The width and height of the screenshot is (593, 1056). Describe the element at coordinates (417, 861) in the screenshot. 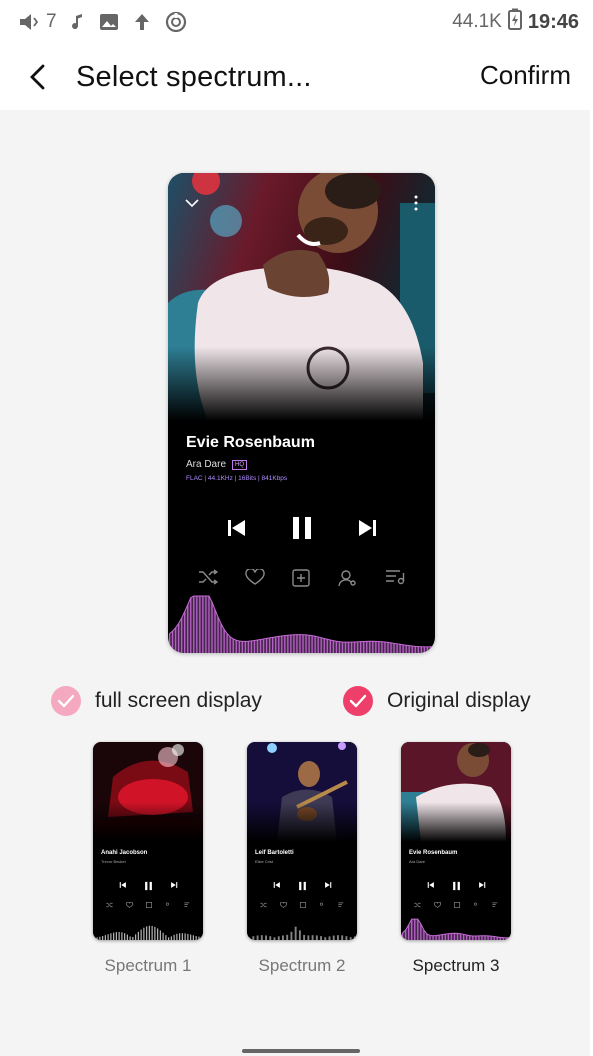

I see `thumb-artist: Ara Dare` at that location.